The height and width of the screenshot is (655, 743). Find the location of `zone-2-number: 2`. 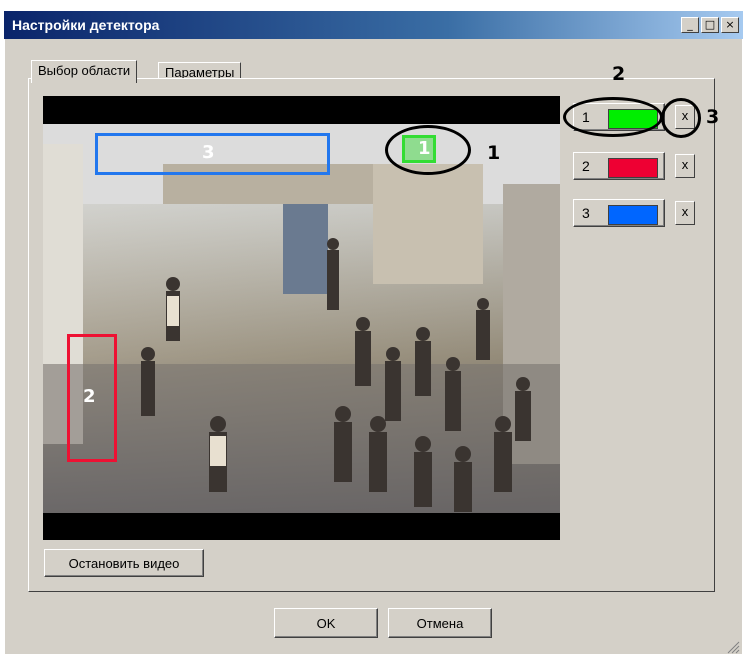

zone-2-number: 2 is located at coordinates (586, 166).